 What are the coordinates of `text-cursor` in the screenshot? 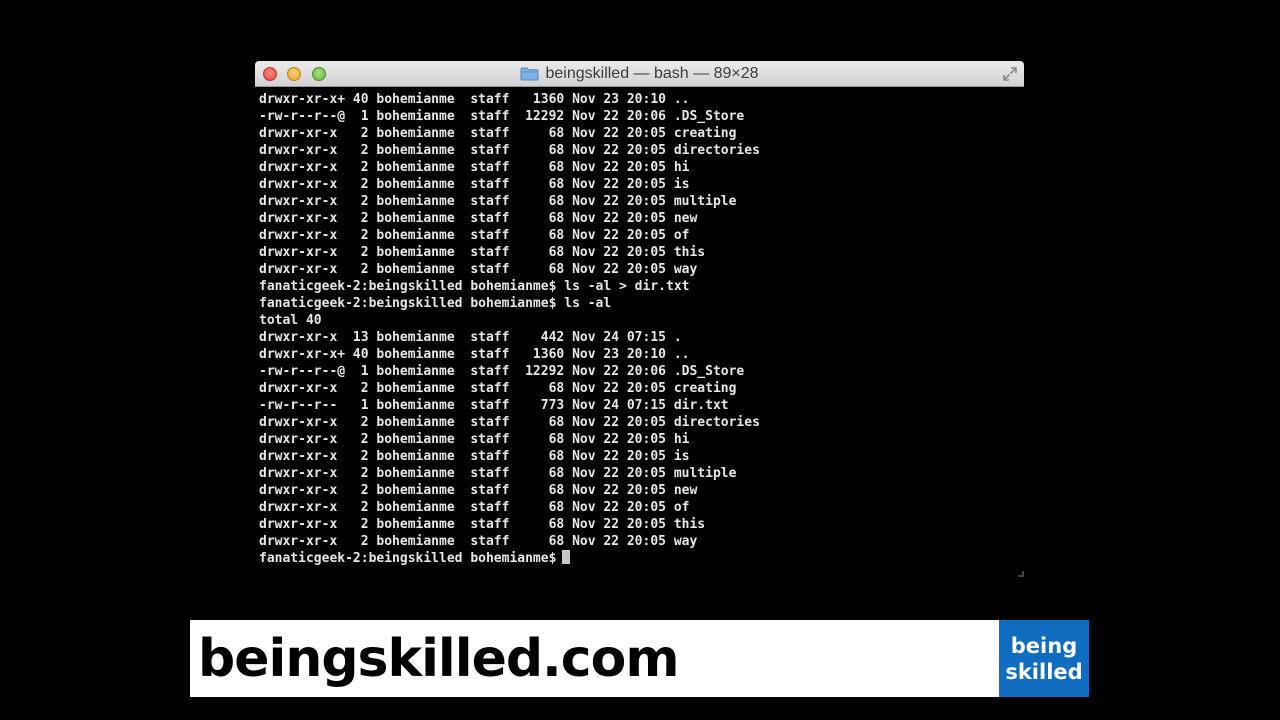 It's located at (566, 557).